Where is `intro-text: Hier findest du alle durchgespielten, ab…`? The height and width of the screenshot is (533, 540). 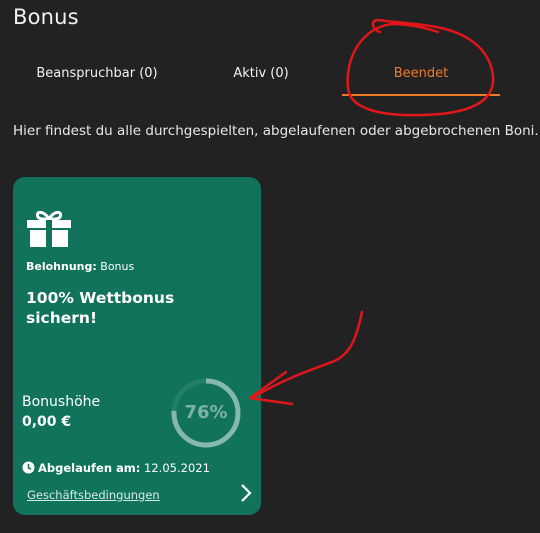
intro-text: Hier findest du alle durchgespielten, ab… is located at coordinates (276, 131).